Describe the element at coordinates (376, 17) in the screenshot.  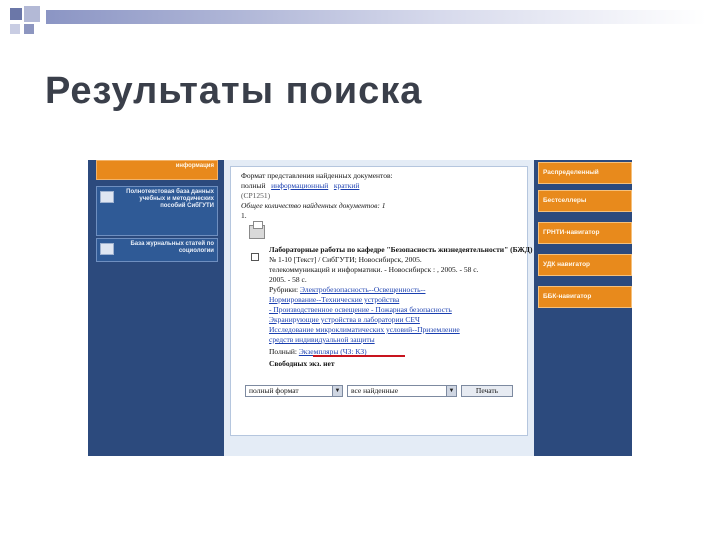
I see `decor-gradient-bar` at that location.